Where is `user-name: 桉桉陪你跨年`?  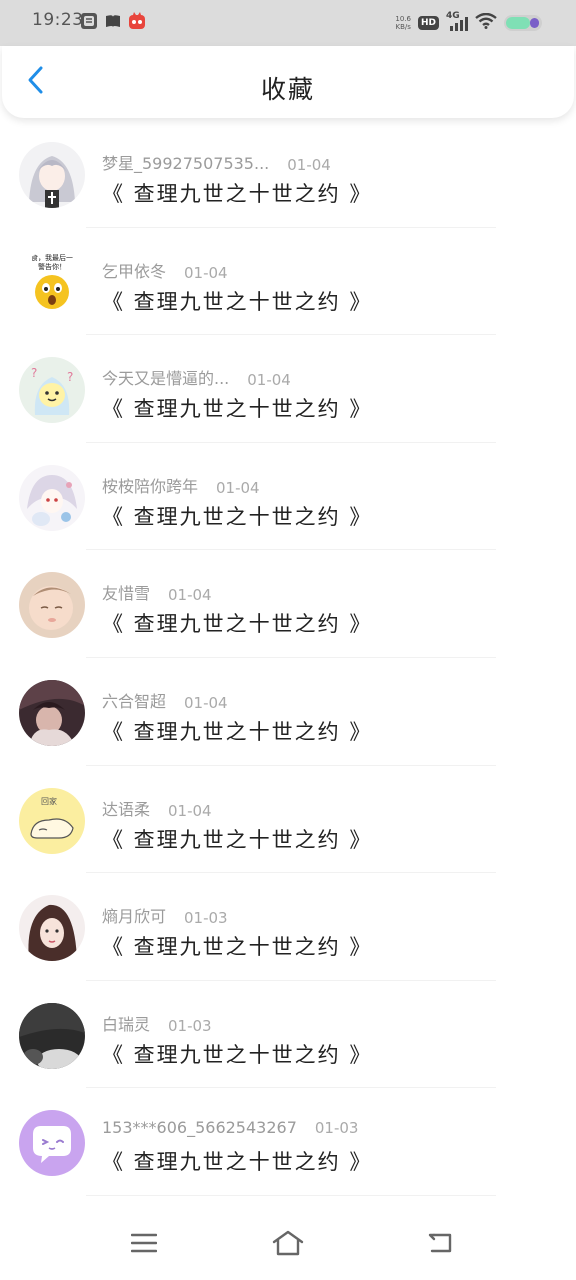 user-name: 桉桉陪你跨年 is located at coordinates (150, 486).